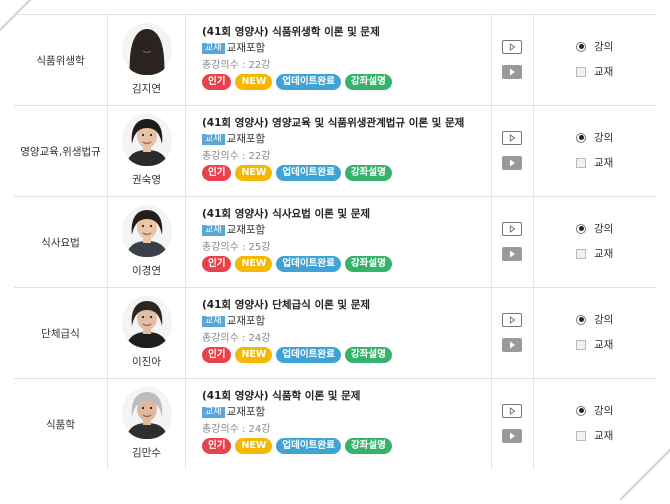 The image size is (670, 504). I want to click on subject-name: 식품위생학, so click(60, 60).